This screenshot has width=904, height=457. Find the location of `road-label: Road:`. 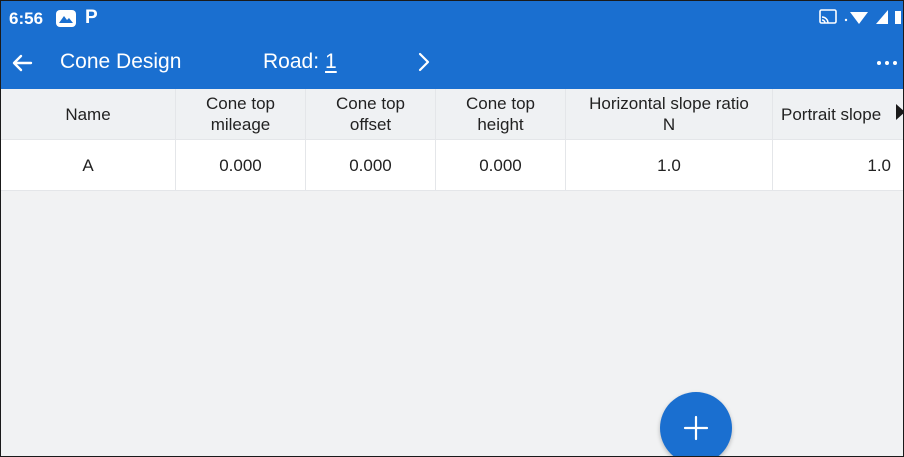

road-label: Road: is located at coordinates (291, 61).